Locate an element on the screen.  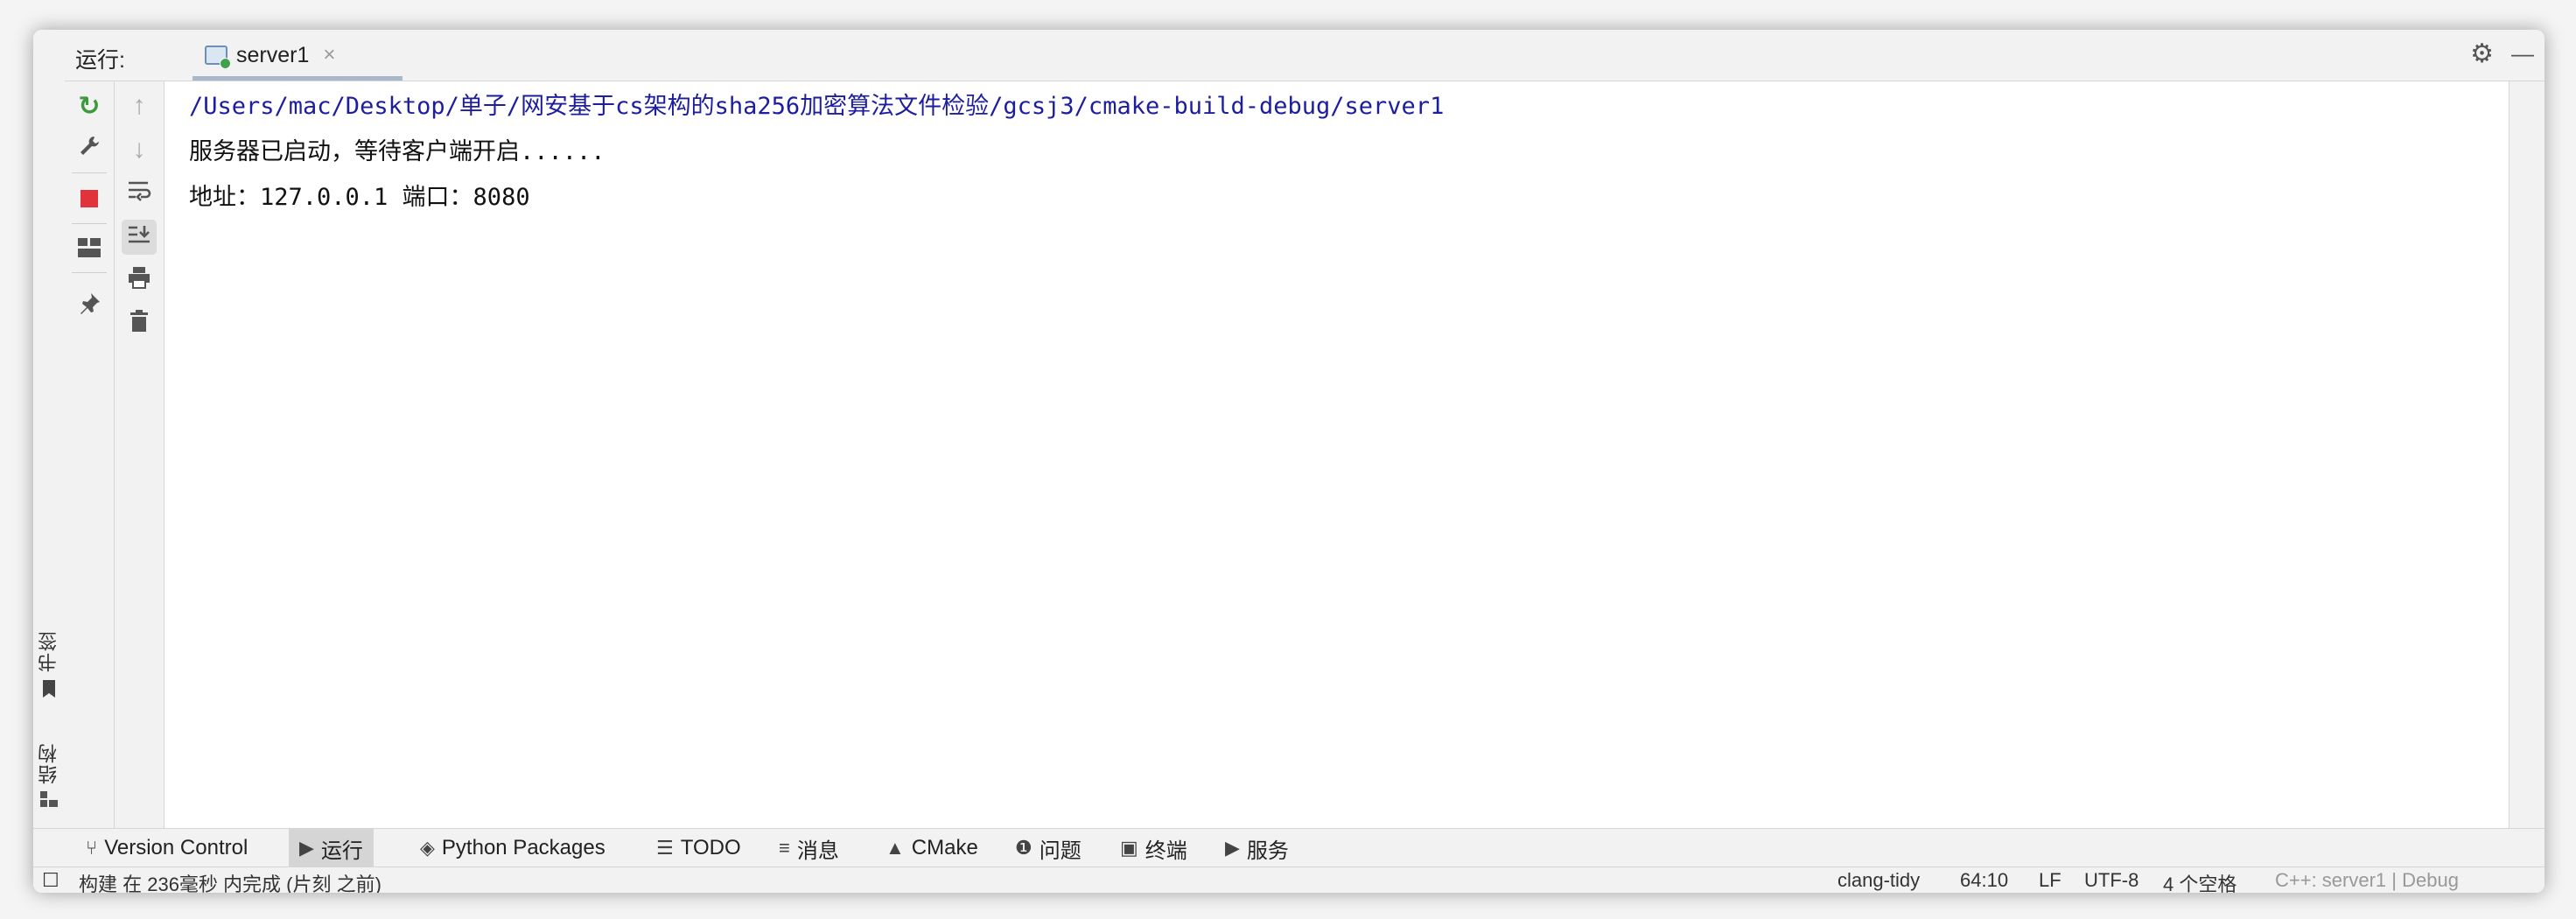
console-window-icon is located at coordinates (218, 57).